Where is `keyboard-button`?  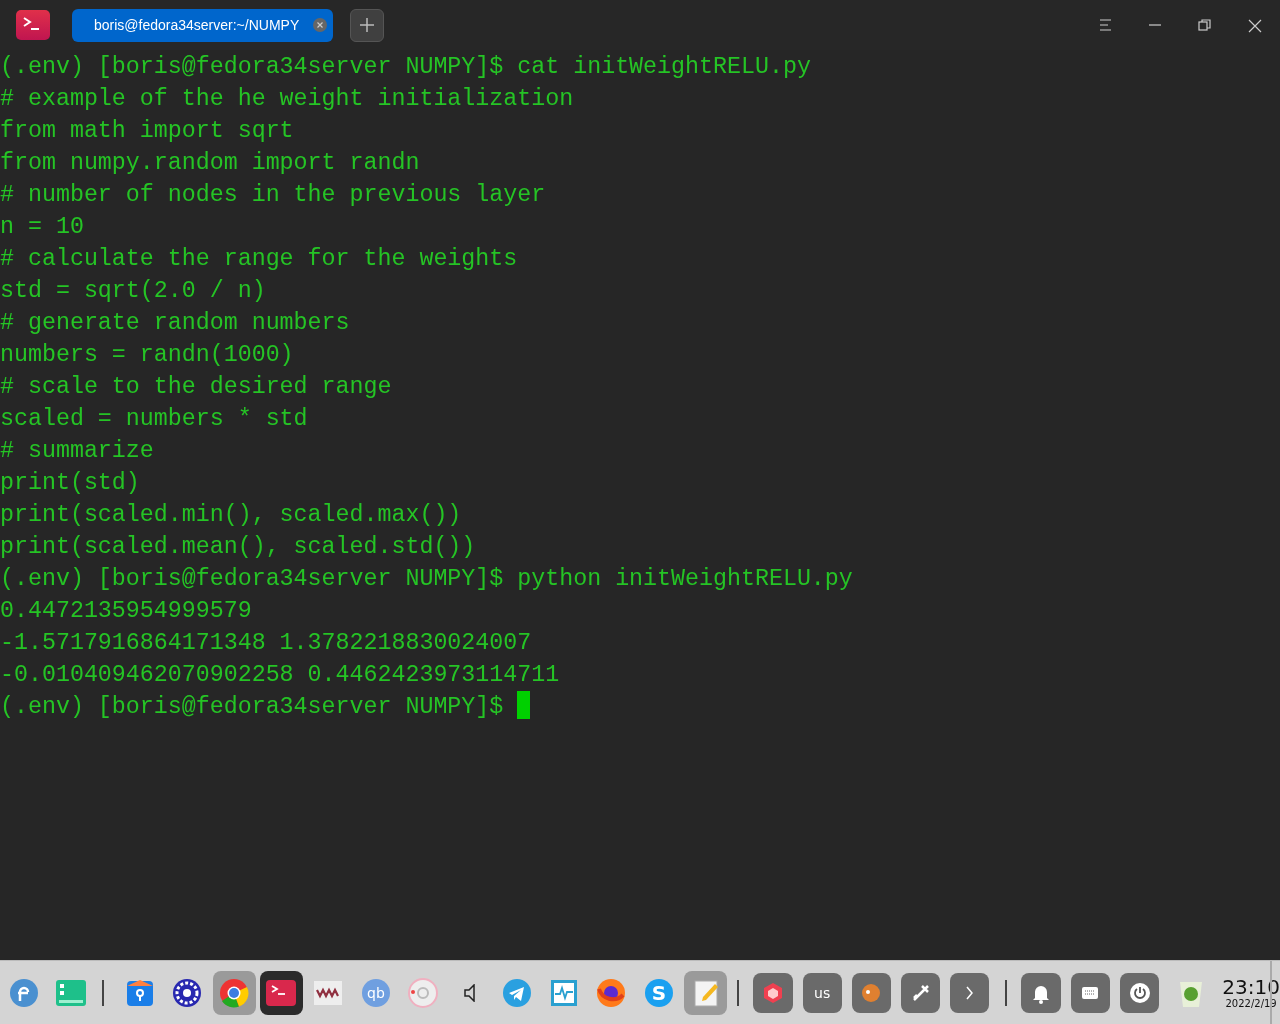 keyboard-button is located at coordinates (1090, 992).